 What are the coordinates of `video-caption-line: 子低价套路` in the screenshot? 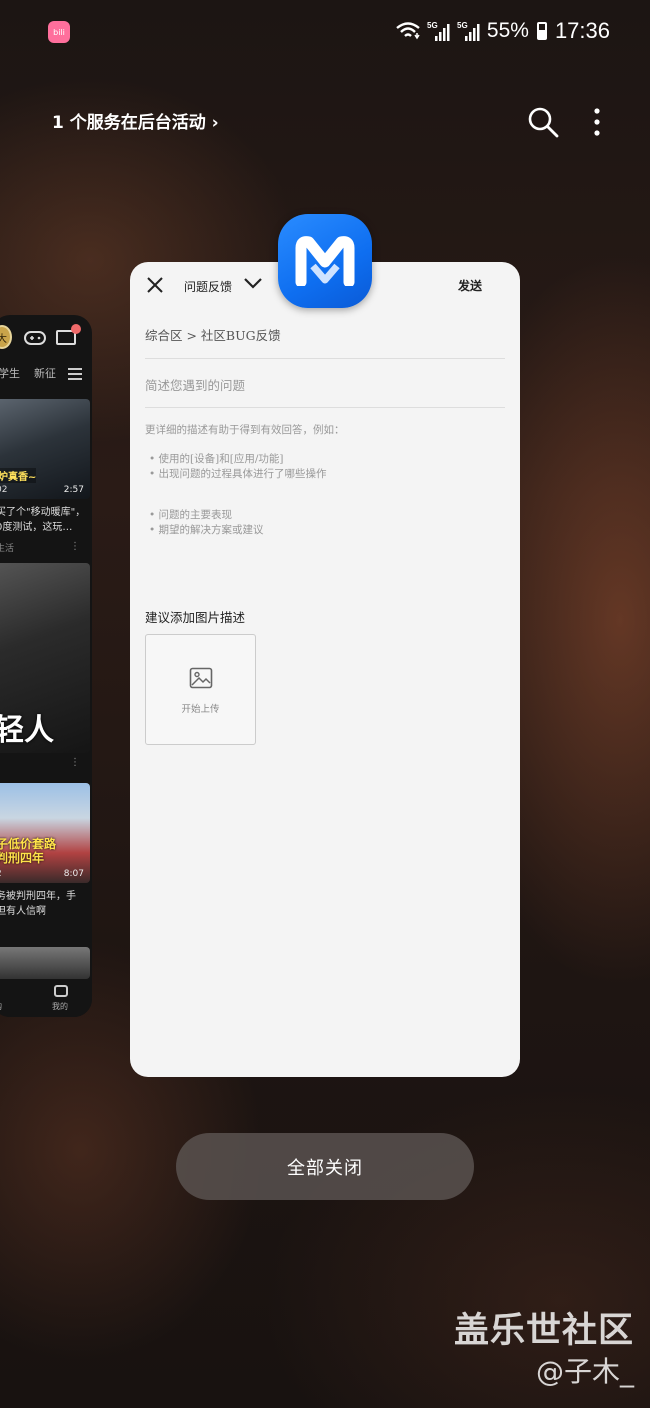 It's located at (28, 844).